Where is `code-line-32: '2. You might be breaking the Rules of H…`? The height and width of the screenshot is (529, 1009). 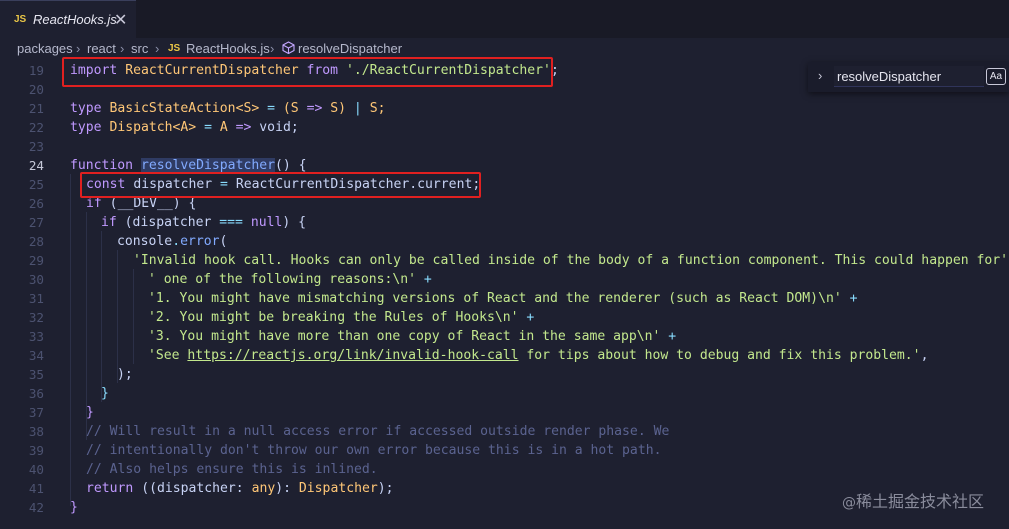
code-line-32: '2. You might be breaking the Rules of H… is located at coordinates (341, 317).